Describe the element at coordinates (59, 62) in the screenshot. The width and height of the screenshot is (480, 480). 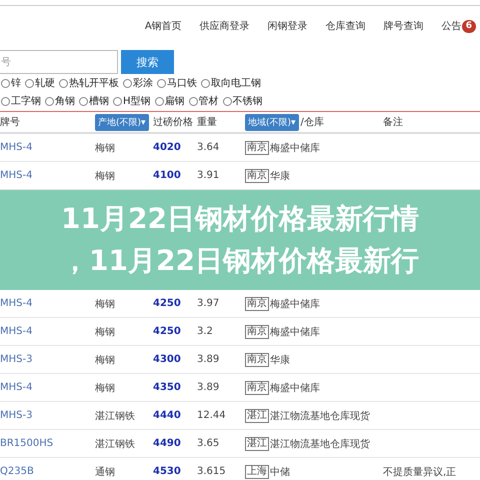
I see `search-field: 号` at that location.